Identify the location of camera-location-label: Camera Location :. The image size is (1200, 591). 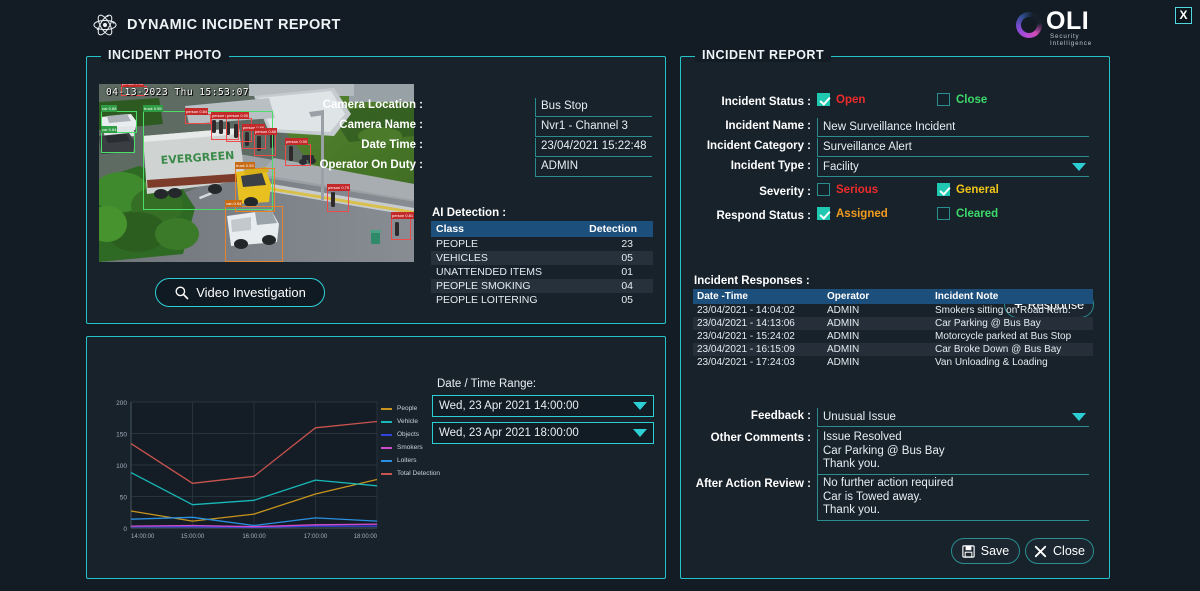
(372, 105).